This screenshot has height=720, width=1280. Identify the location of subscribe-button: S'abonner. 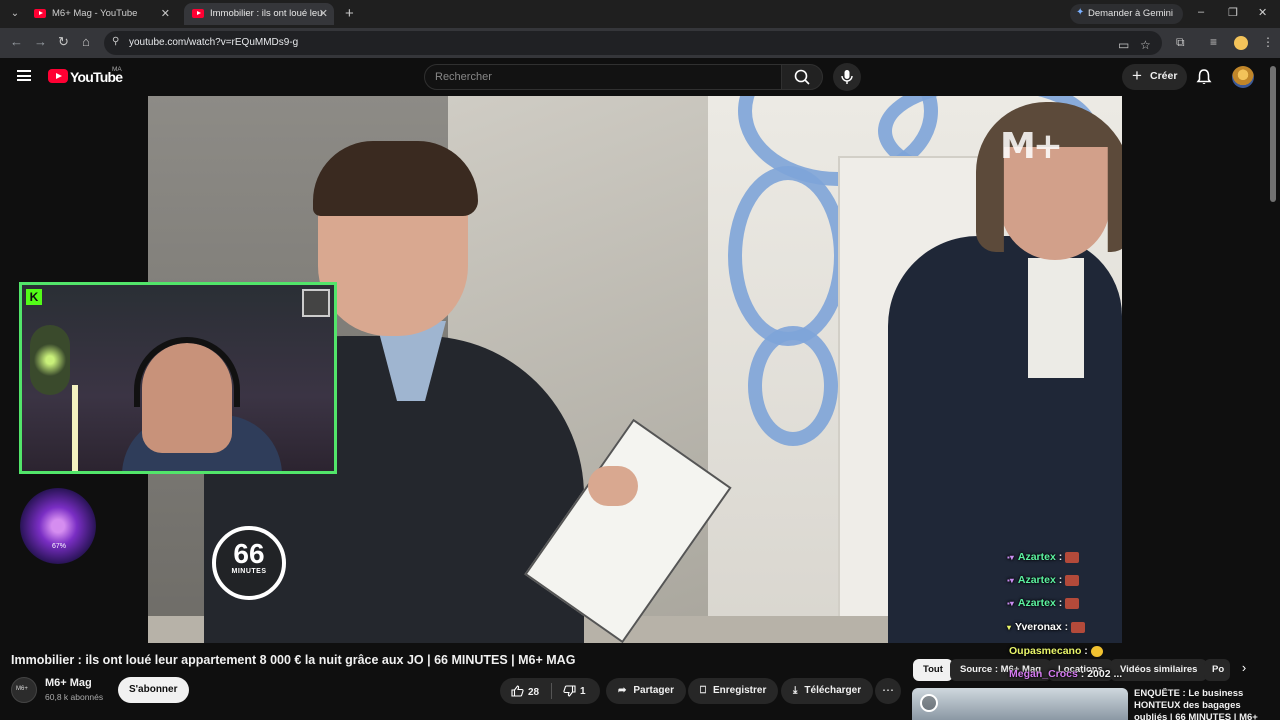
(153, 690).